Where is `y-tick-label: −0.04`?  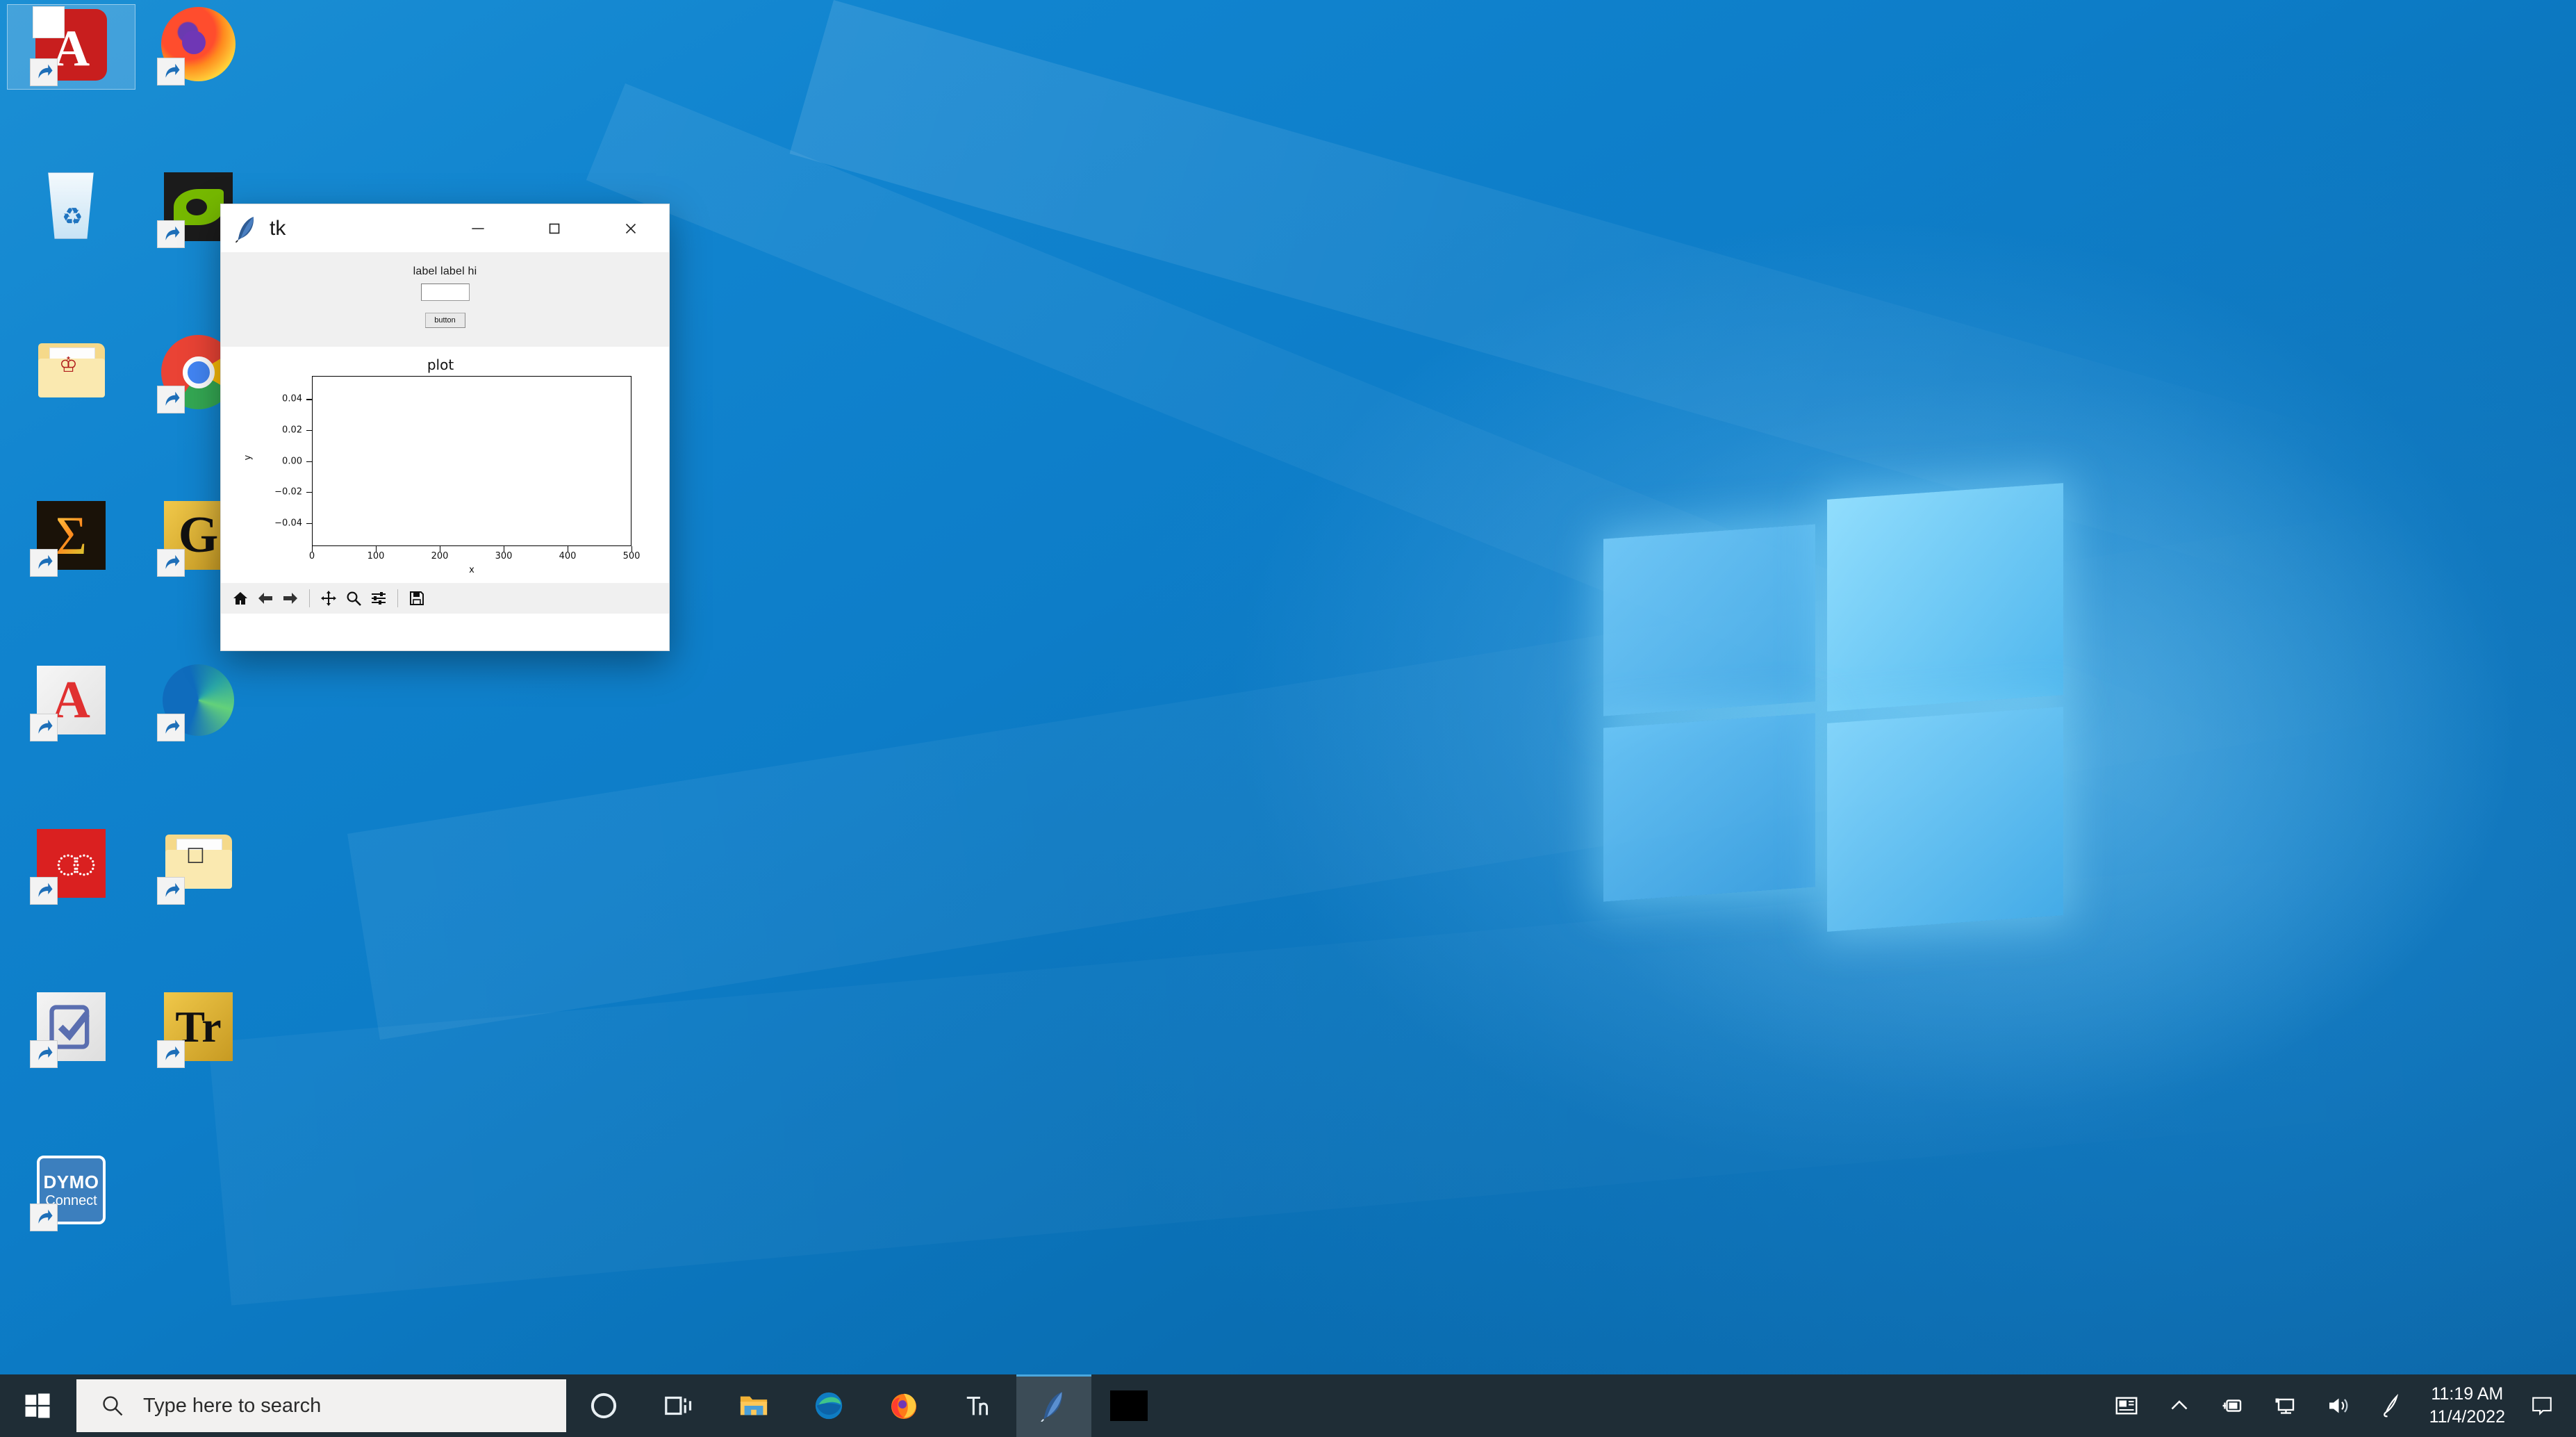
y-tick-label: −0.04 is located at coordinates (288, 523).